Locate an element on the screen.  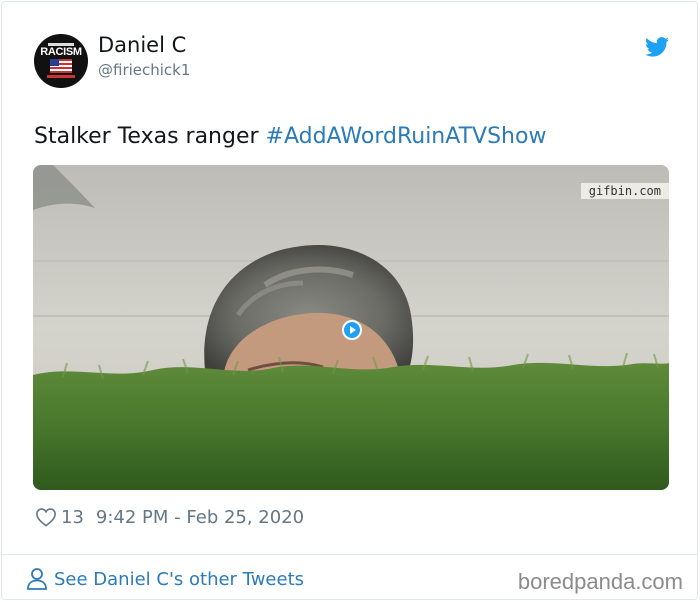
avatar: RACISM is located at coordinates (61, 61).